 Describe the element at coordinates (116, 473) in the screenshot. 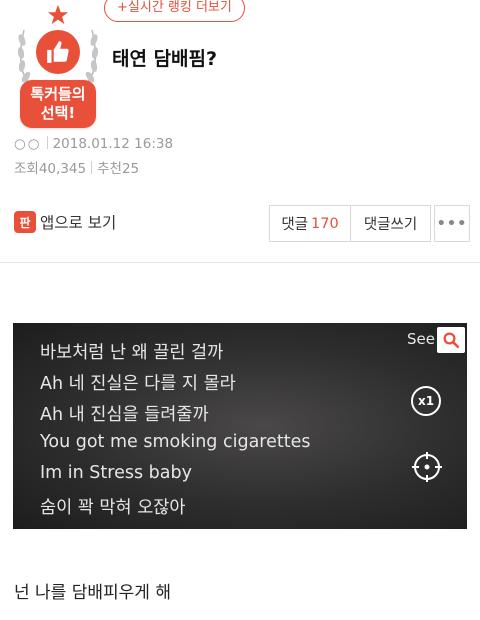

I see `lyric-line: Im in Stress baby` at that location.